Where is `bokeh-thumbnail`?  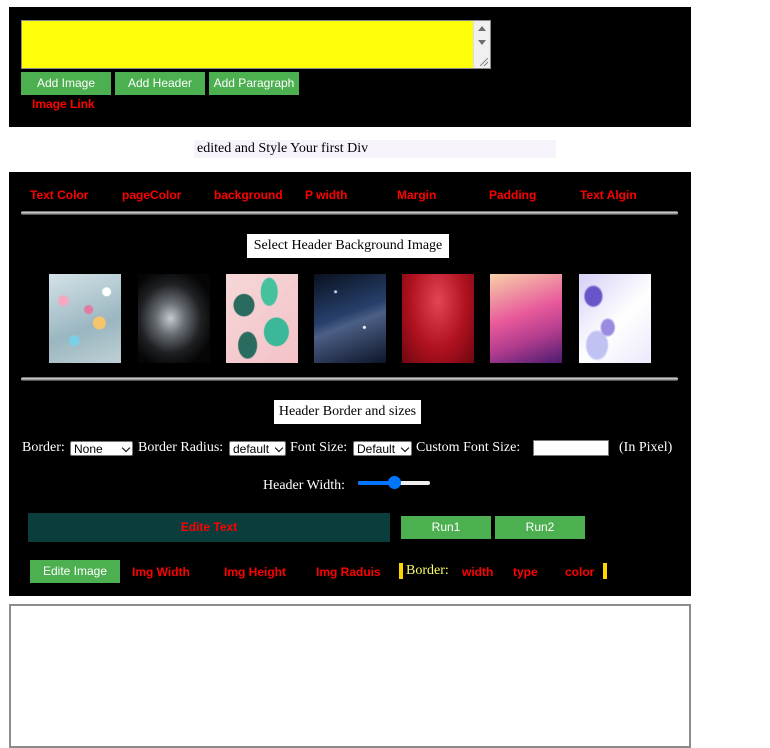 bokeh-thumbnail is located at coordinates (85, 318).